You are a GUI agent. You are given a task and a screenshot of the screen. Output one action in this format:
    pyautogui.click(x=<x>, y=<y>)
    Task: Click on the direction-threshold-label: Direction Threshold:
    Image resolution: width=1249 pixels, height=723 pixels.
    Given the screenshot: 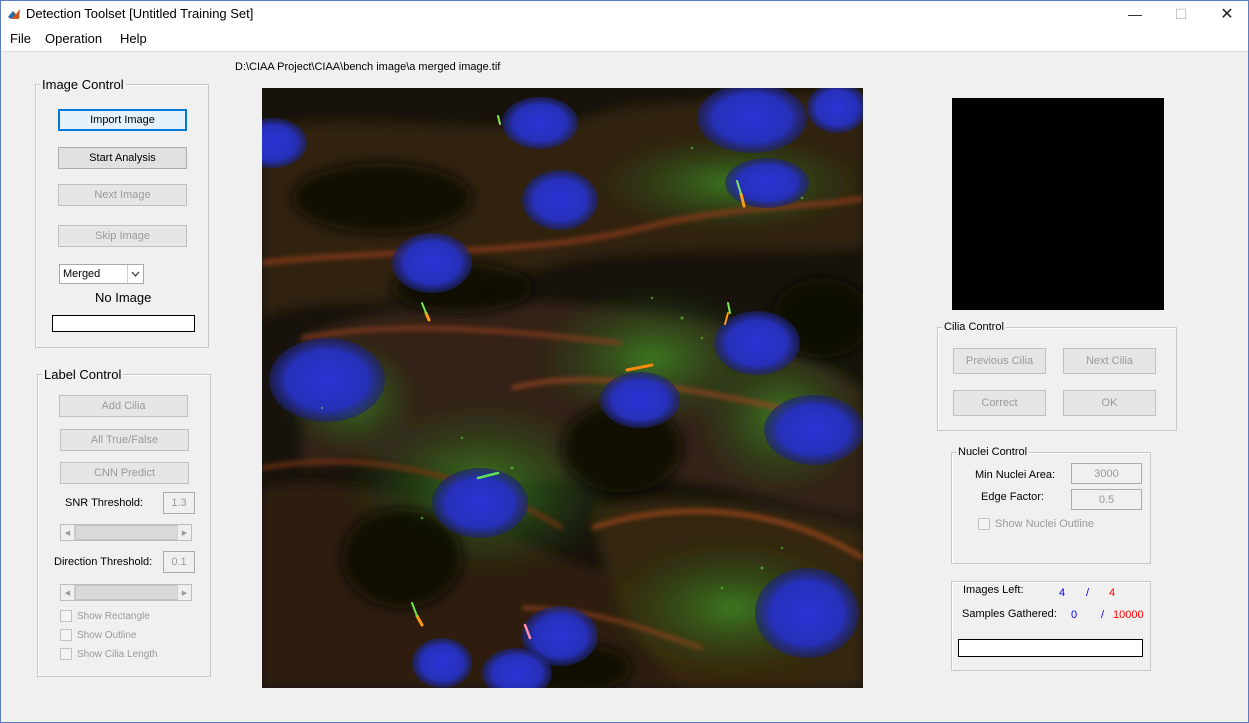 What is the action you would take?
    pyautogui.click(x=103, y=562)
    